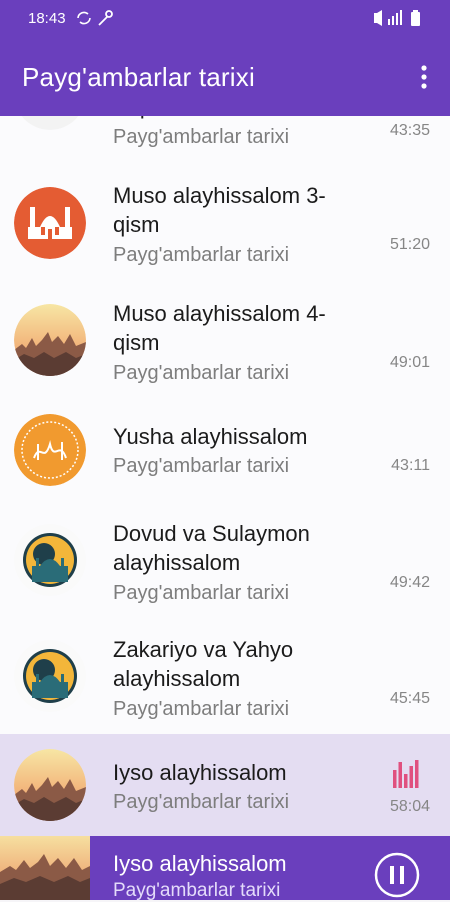 This screenshot has width=450, height=902. What do you see at coordinates (409, 244) in the screenshot?
I see `track-duration: 51:20` at bounding box center [409, 244].